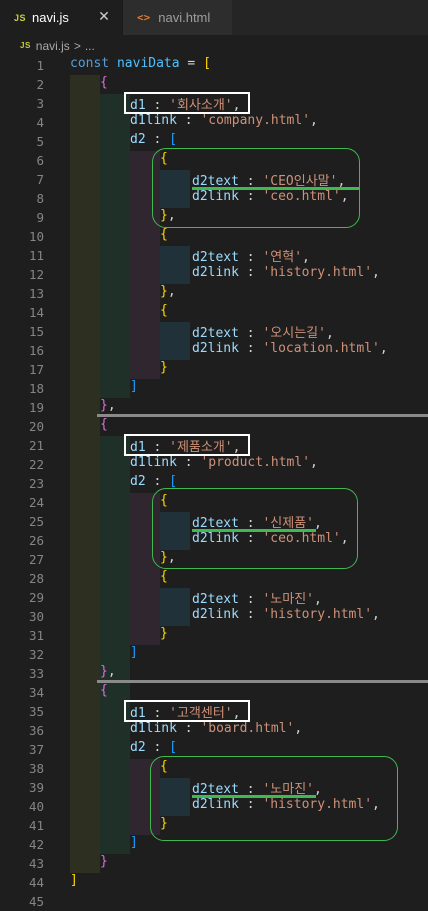  Describe the element at coordinates (36, 274) in the screenshot. I see `line-number: 12` at that location.